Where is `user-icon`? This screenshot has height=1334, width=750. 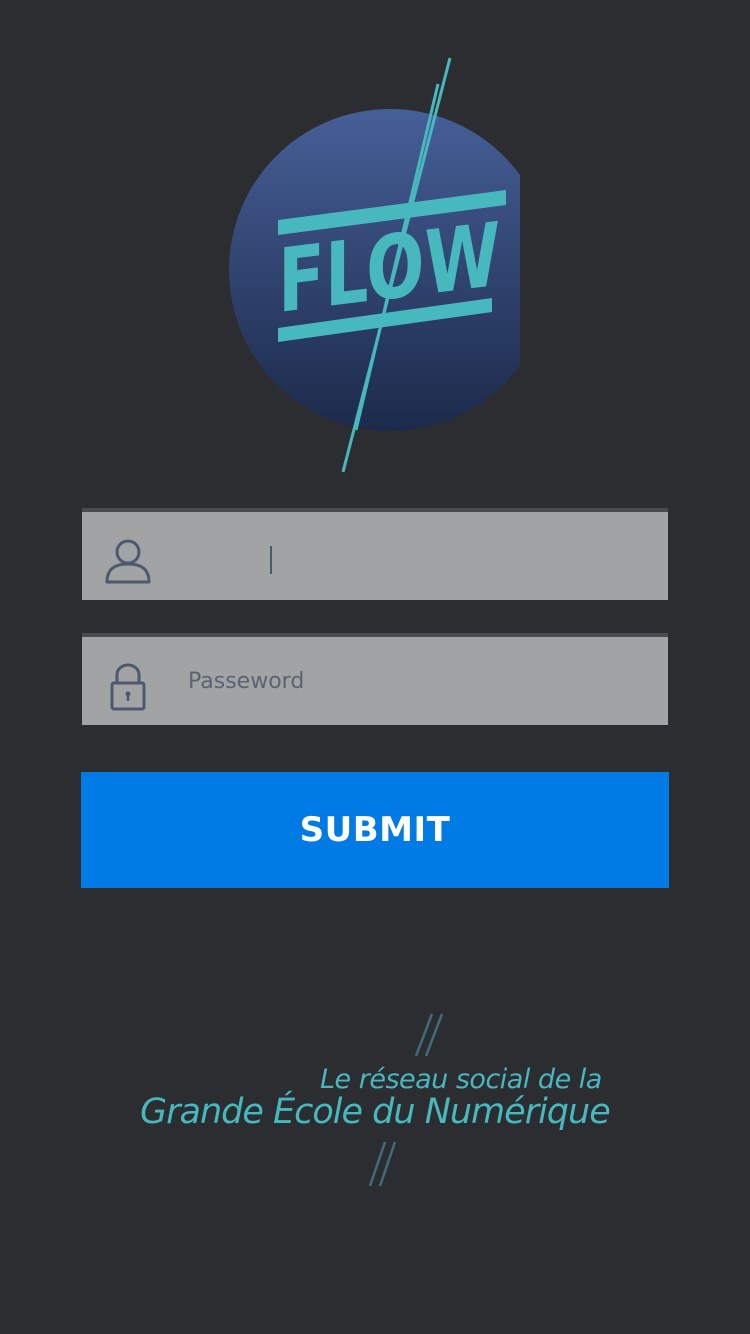
user-icon is located at coordinates (128, 560).